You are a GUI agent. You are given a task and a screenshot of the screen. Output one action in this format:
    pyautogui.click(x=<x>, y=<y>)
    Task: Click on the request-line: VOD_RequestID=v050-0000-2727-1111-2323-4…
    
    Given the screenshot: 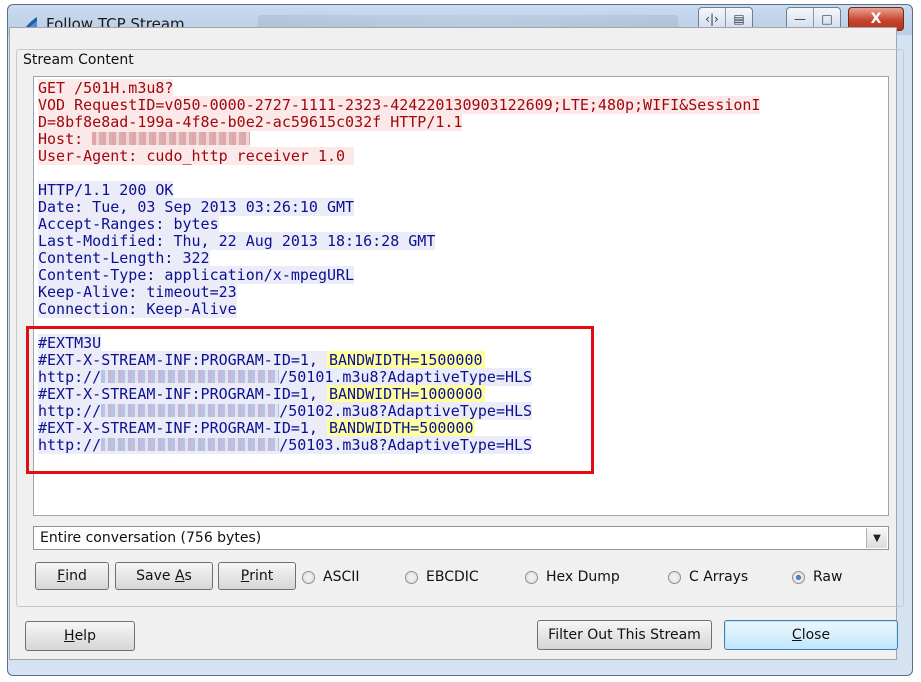 What is the action you would take?
    pyautogui.click(x=463, y=105)
    